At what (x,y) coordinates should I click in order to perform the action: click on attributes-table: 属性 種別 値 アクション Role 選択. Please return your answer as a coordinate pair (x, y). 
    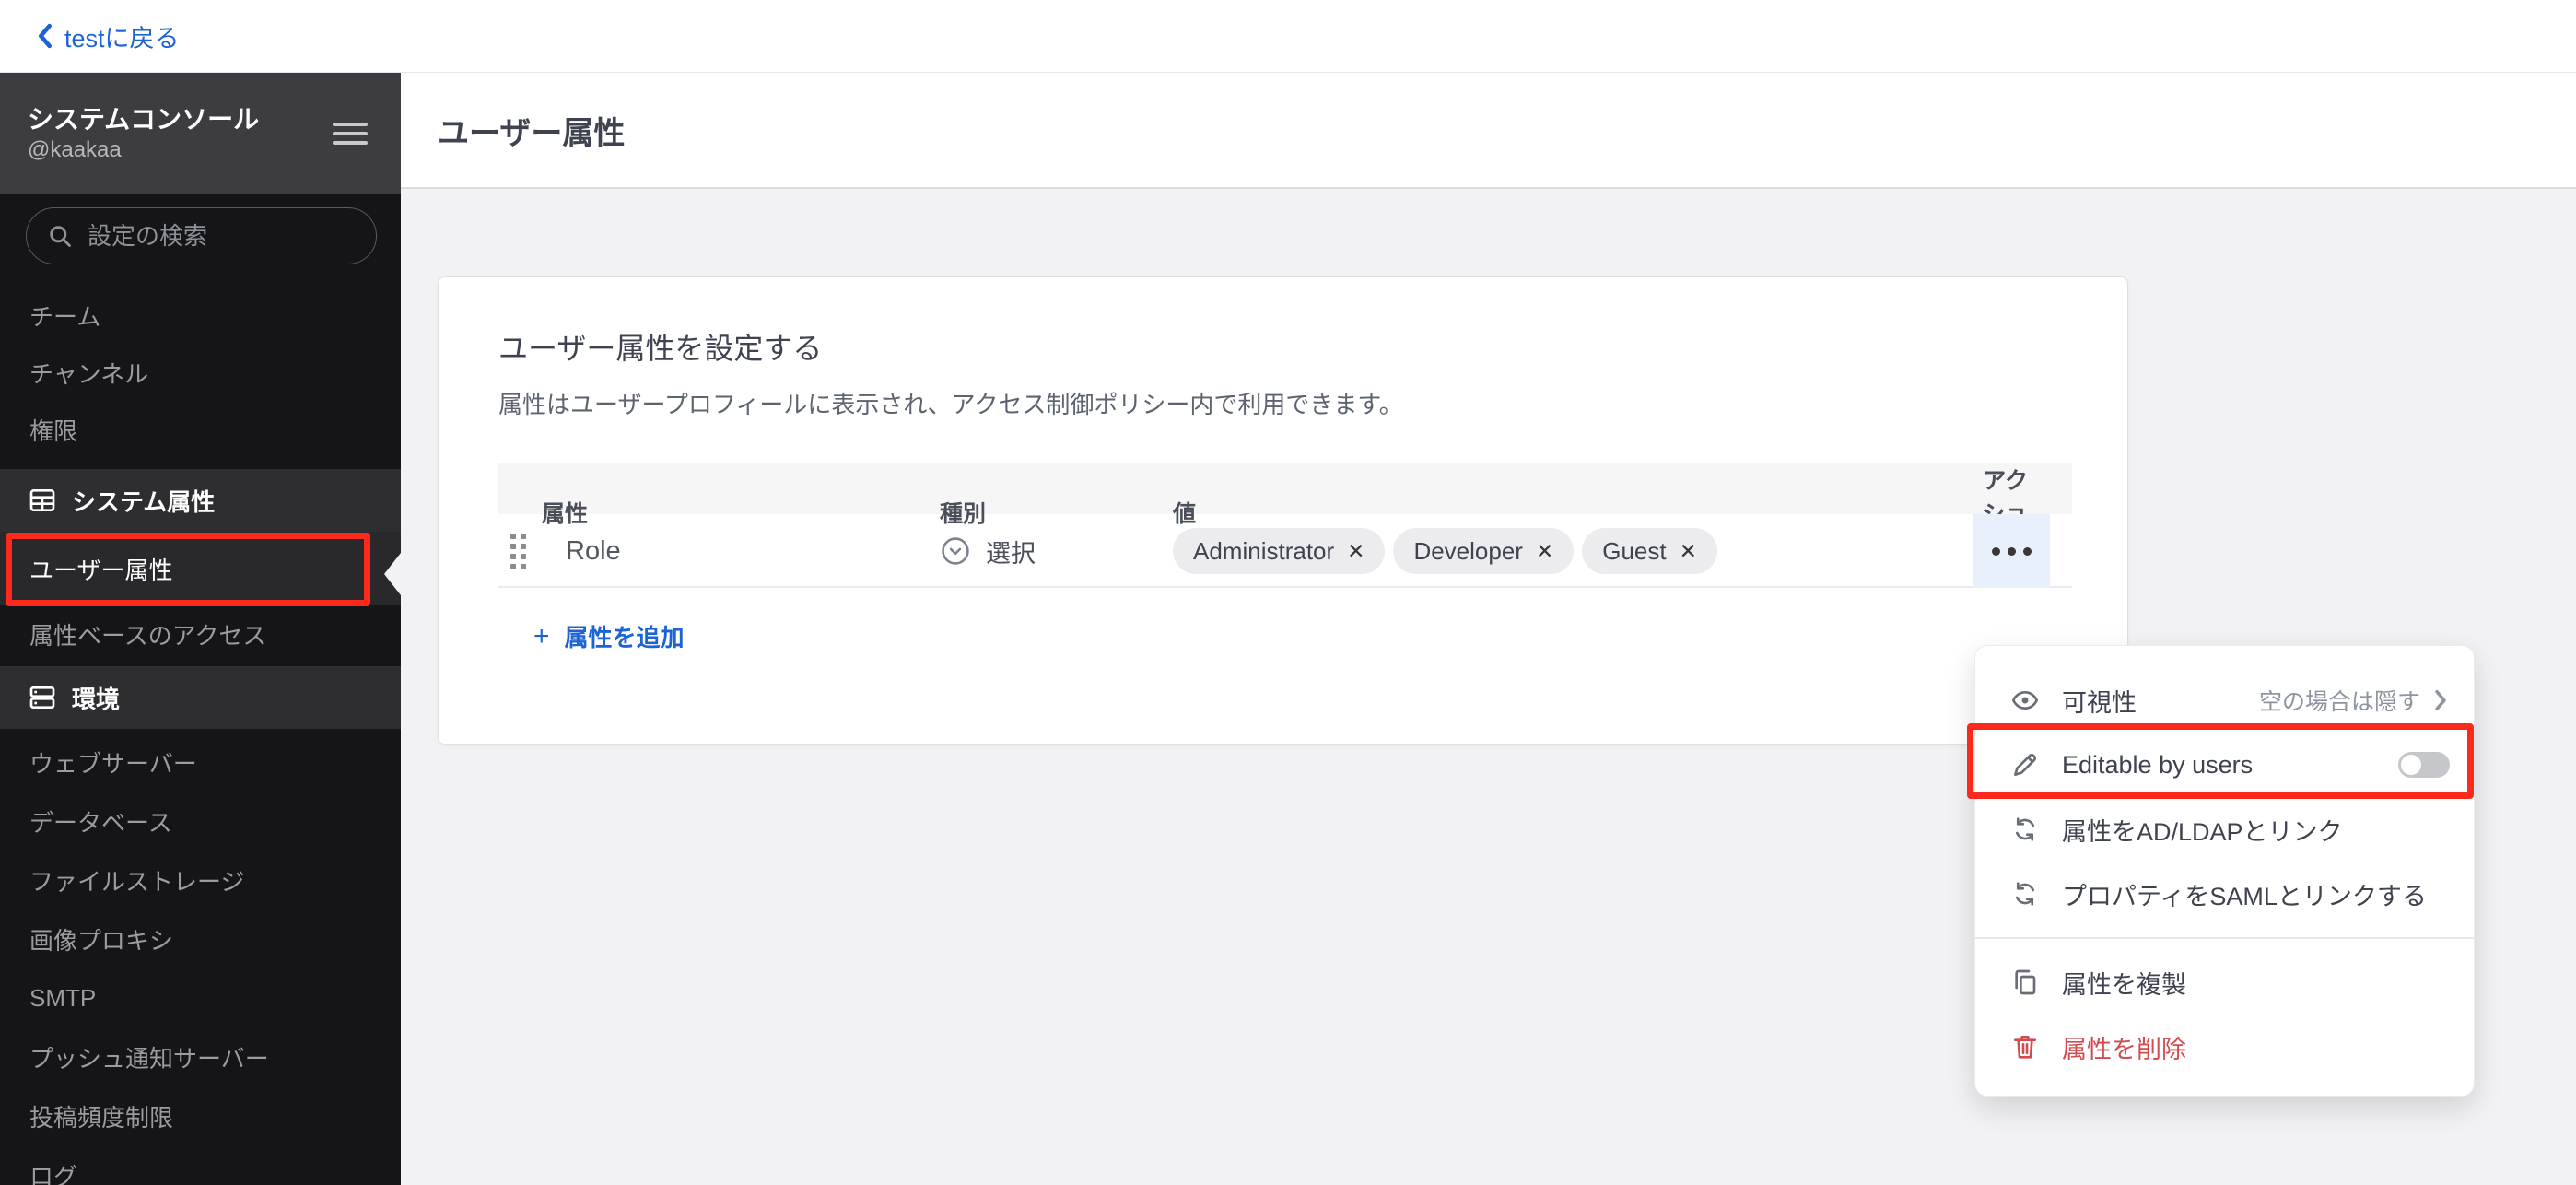
    Looking at the image, I should click on (1285, 558).